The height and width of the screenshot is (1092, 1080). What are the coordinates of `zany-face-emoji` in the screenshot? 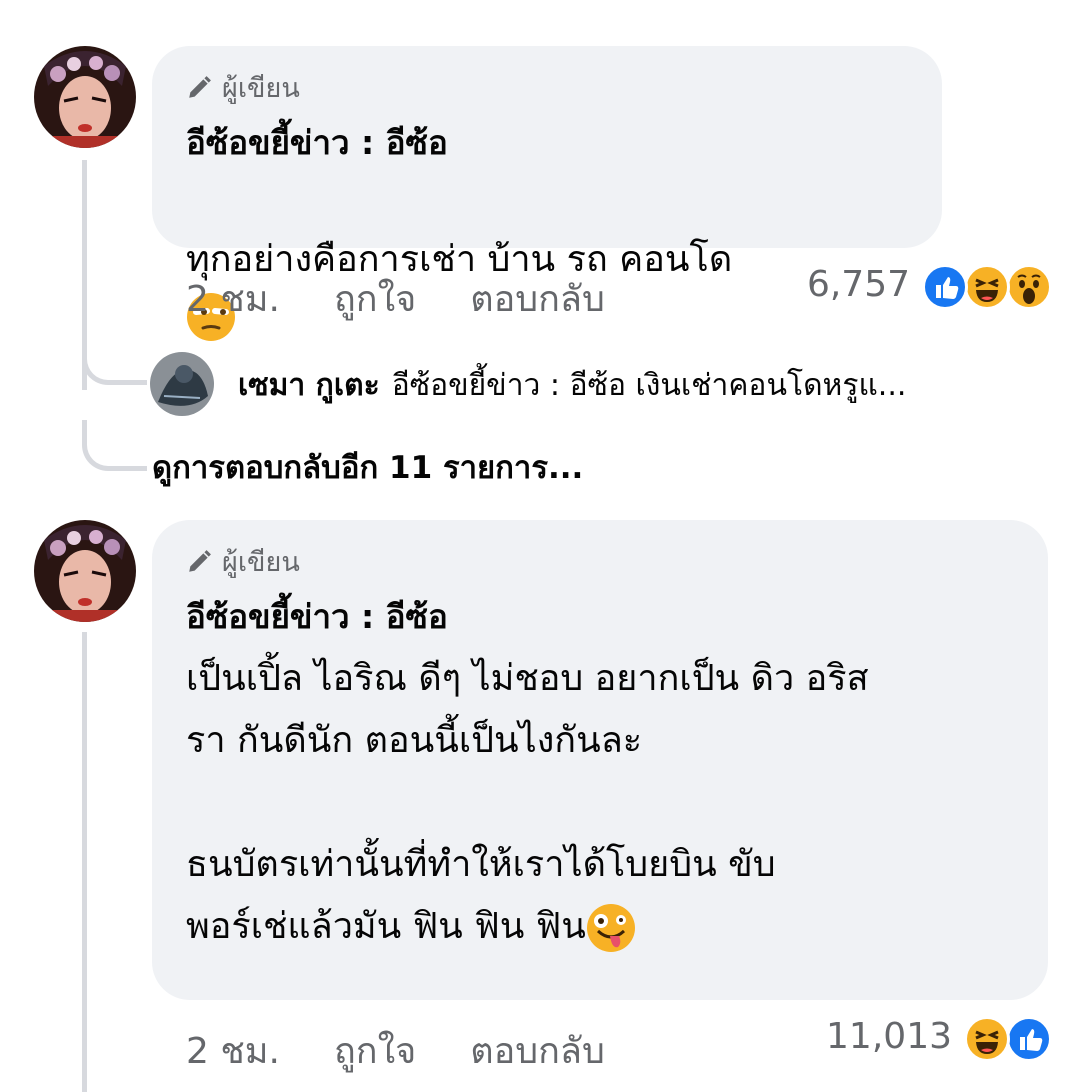 It's located at (610, 928).